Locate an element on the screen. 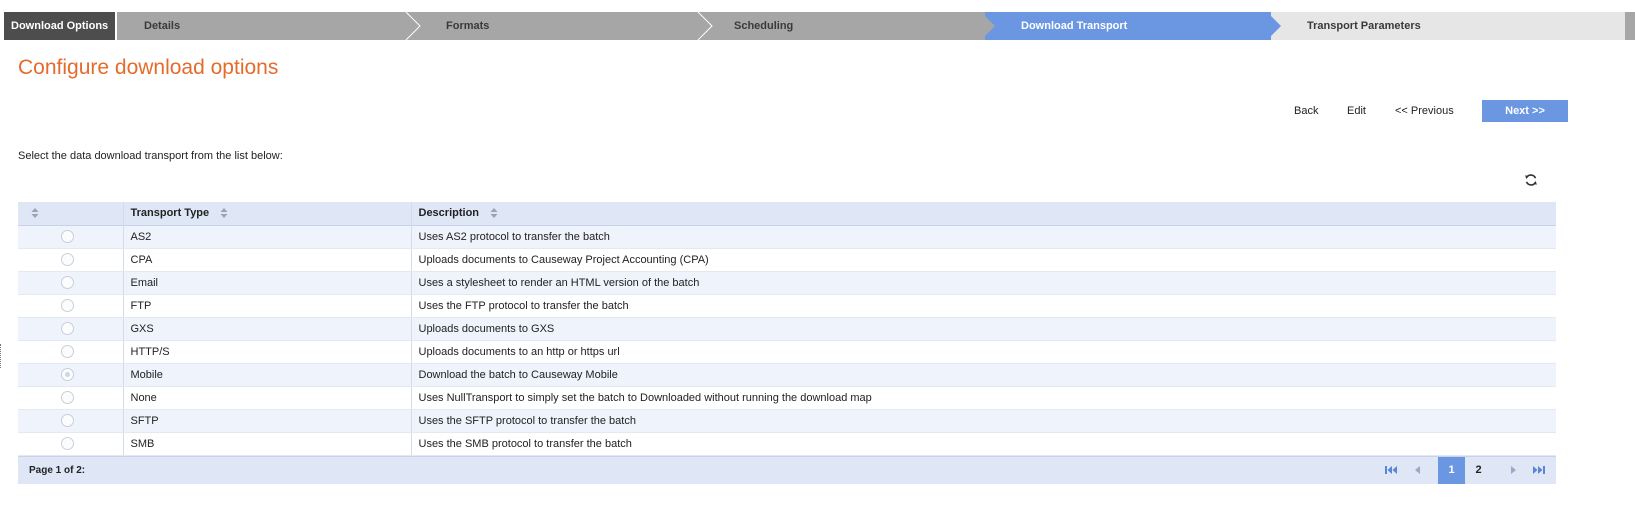  transport-type-cell: HTTP/S is located at coordinates (267, 352).